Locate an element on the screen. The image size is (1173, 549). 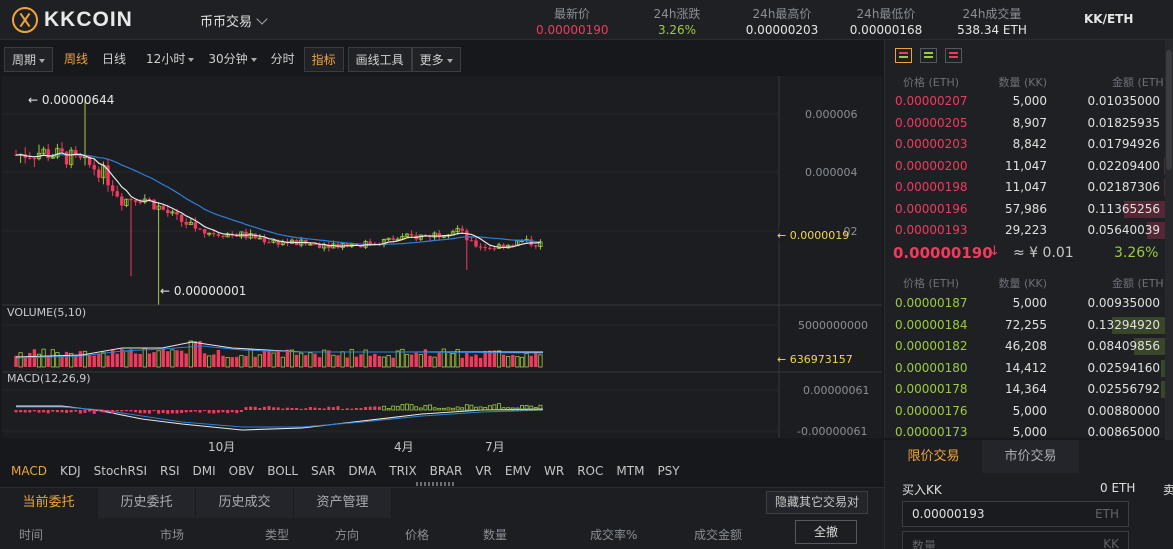
bid-row: 0.00000184 72,255 0.13294920 is located at coordinates (1029, 325).